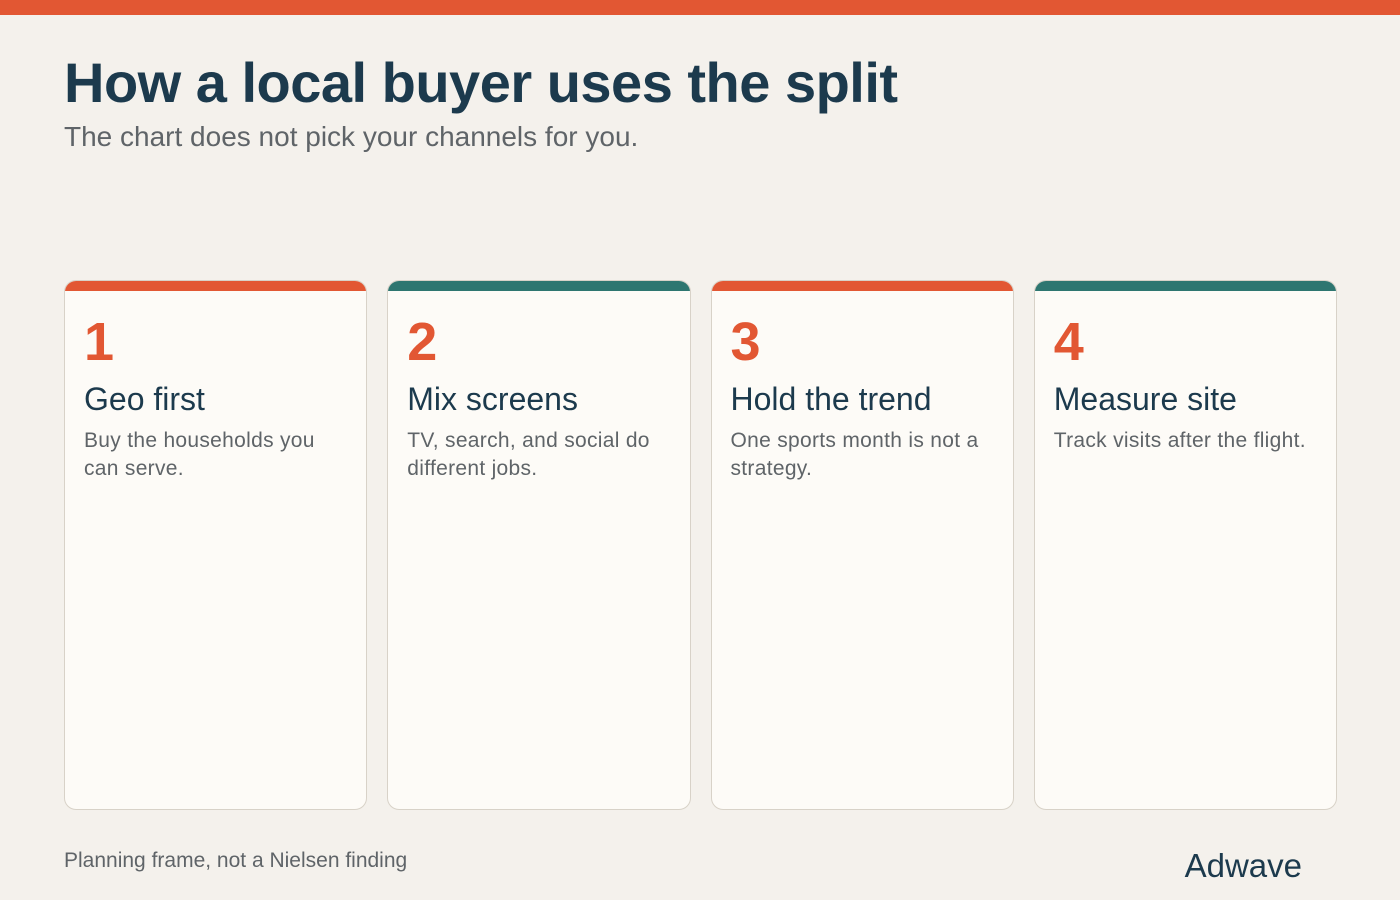 Image resolution: width=1400 pixels, height=900 pixels. Describe the element at coordinates (854, 454) in the screenshot. I see `step-description: One sports month is not a strategy.` at that location.